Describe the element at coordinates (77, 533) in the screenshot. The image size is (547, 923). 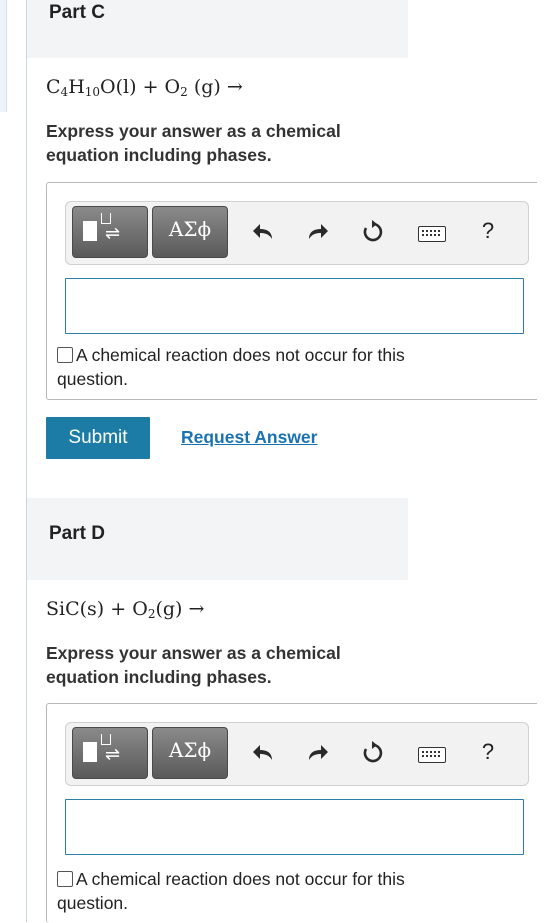
I see `part-d-title: Part D` at that location.